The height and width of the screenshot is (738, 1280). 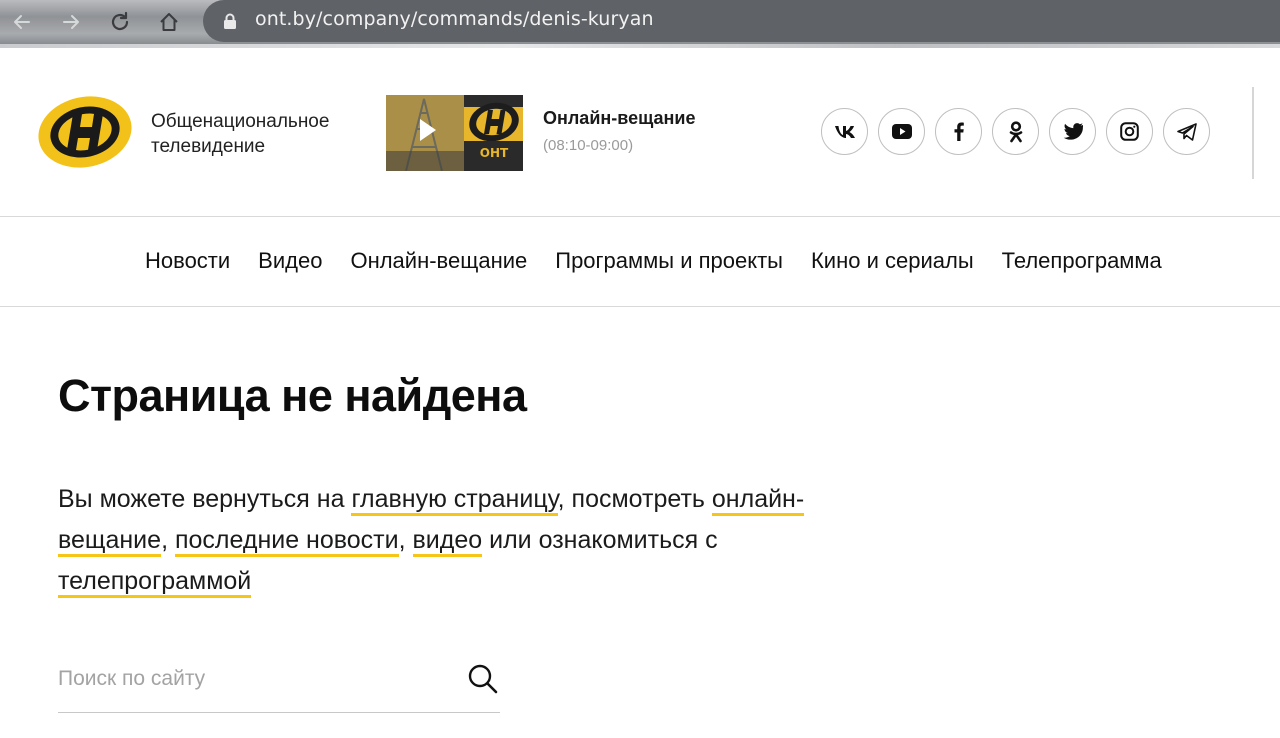 What do you see at coordinates (71, 22) in the screenshot?
I see `forward-arrow-icon` at bounding box center [71, 22].